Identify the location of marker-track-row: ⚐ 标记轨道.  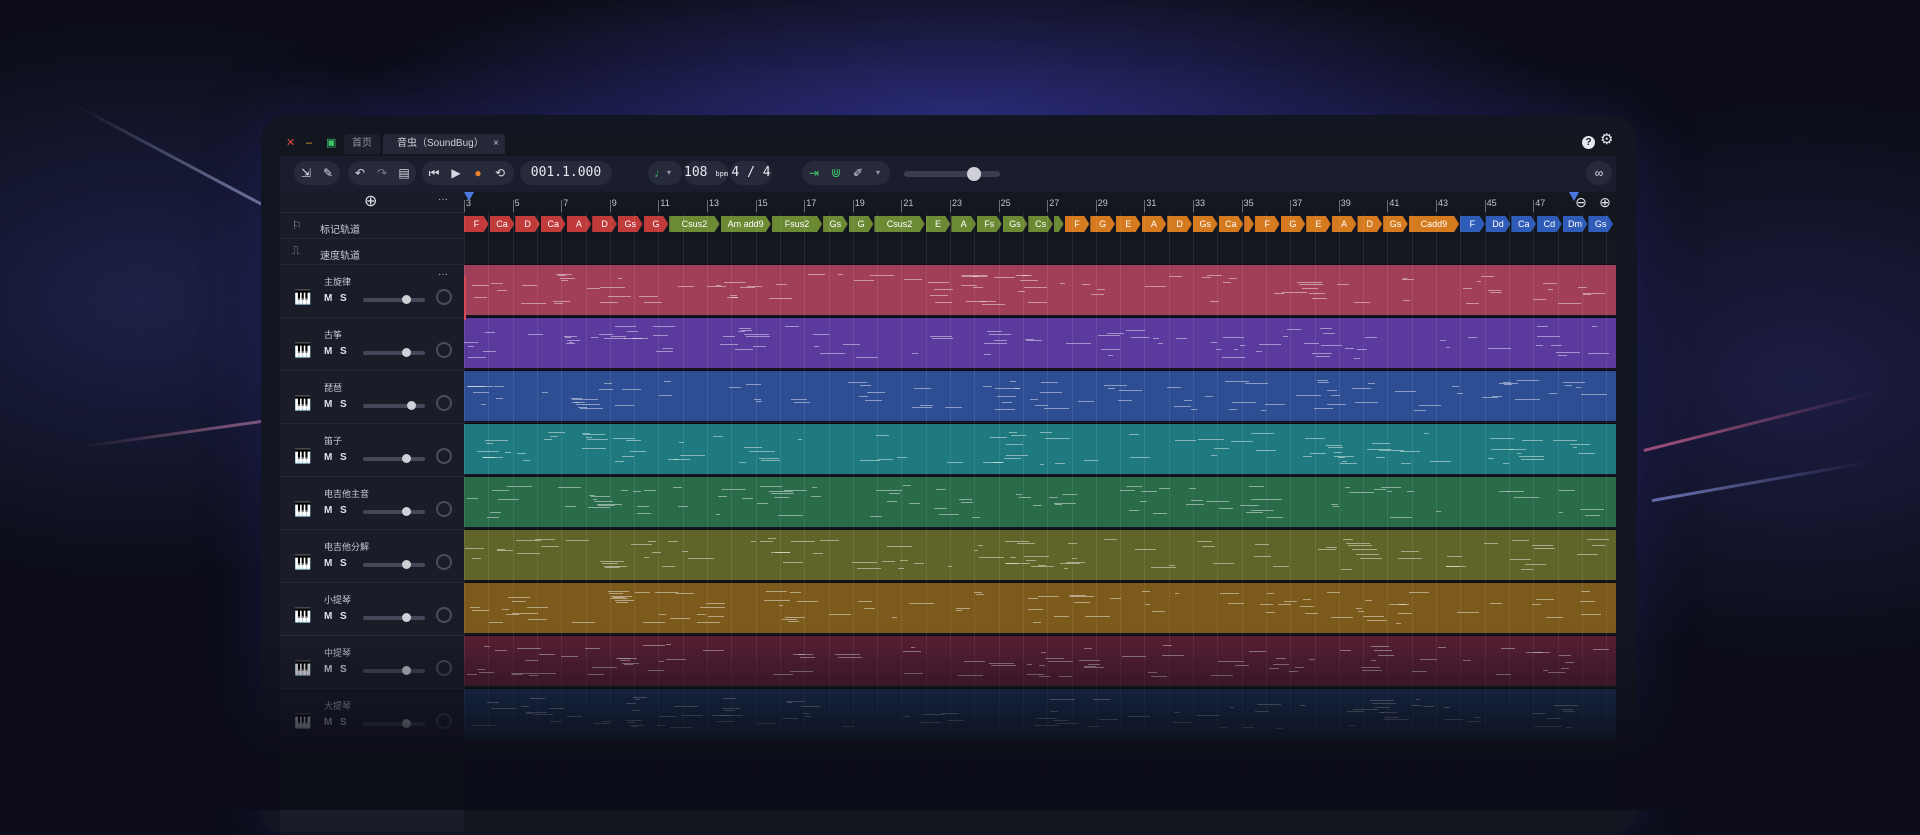
(372, 225).